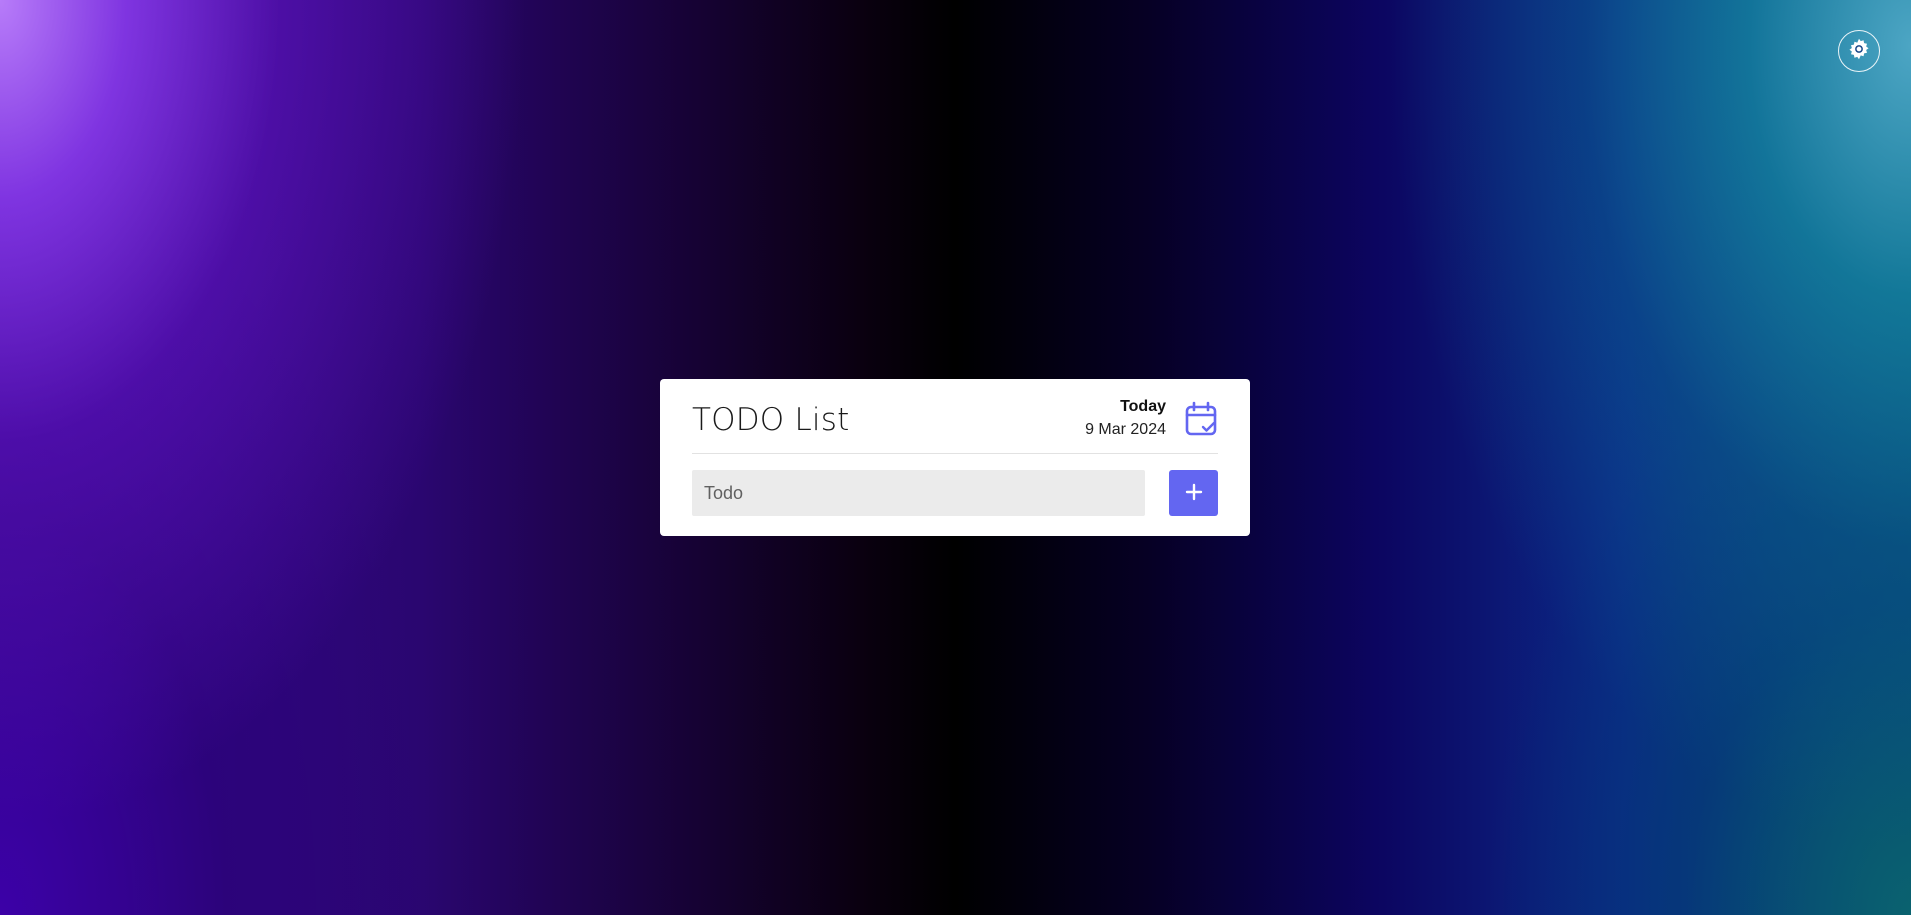  I want to click on card-header: TODO List Today 9 Mar 2024, so click(955, 416).